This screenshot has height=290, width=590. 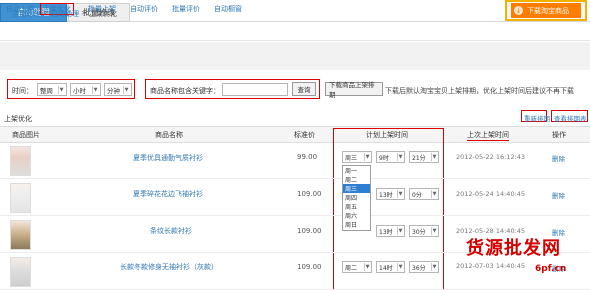 What do you see at coordinates (351, 268) in the screenshot?
I see `day-select-value: 周二` at bounding box center [351, 268].